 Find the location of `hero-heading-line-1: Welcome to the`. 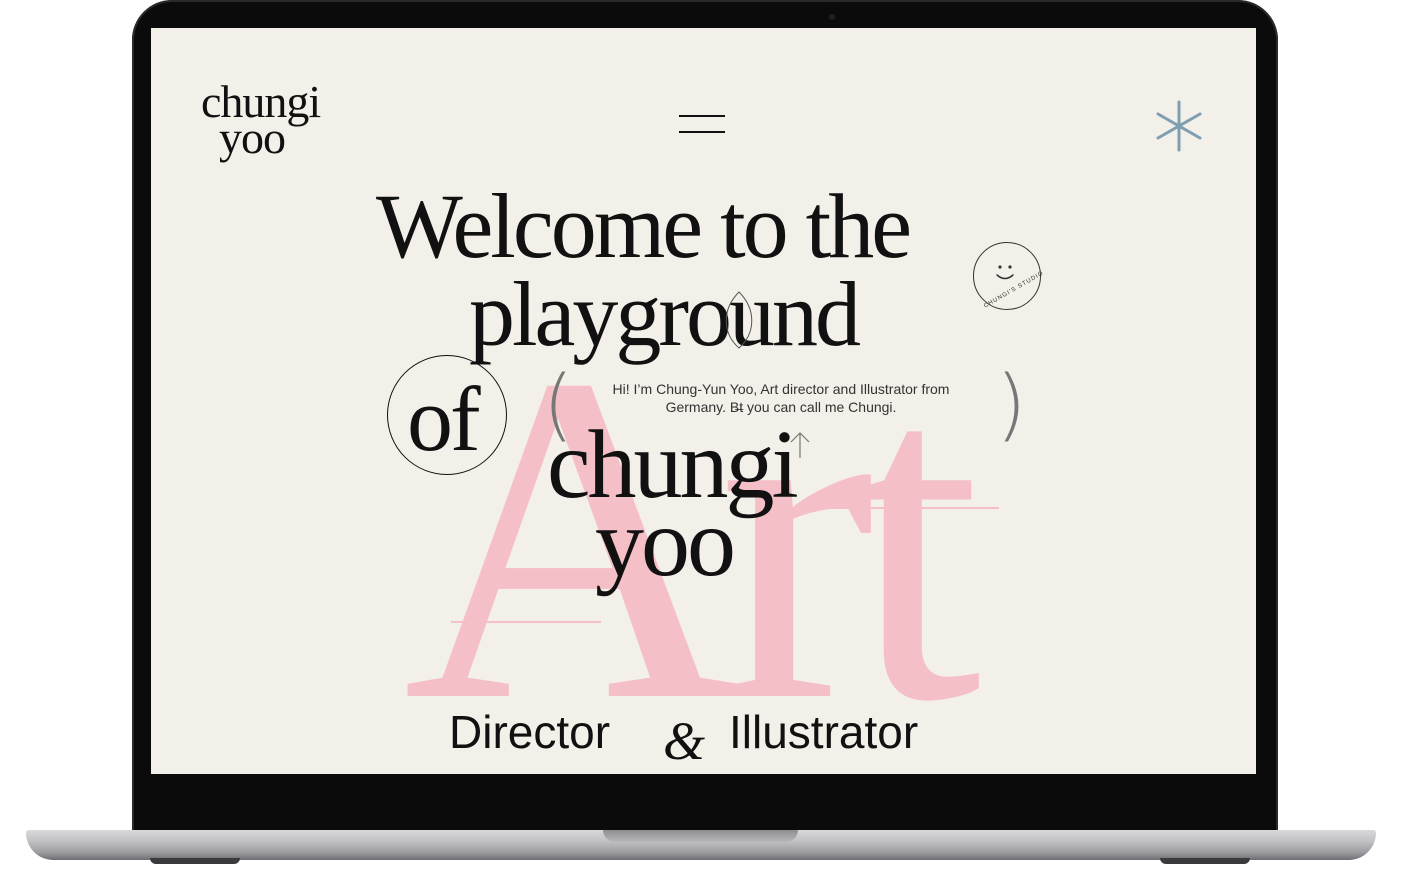

hero-heading-line-1: Welcome to the is located at coordinates (644, 226).